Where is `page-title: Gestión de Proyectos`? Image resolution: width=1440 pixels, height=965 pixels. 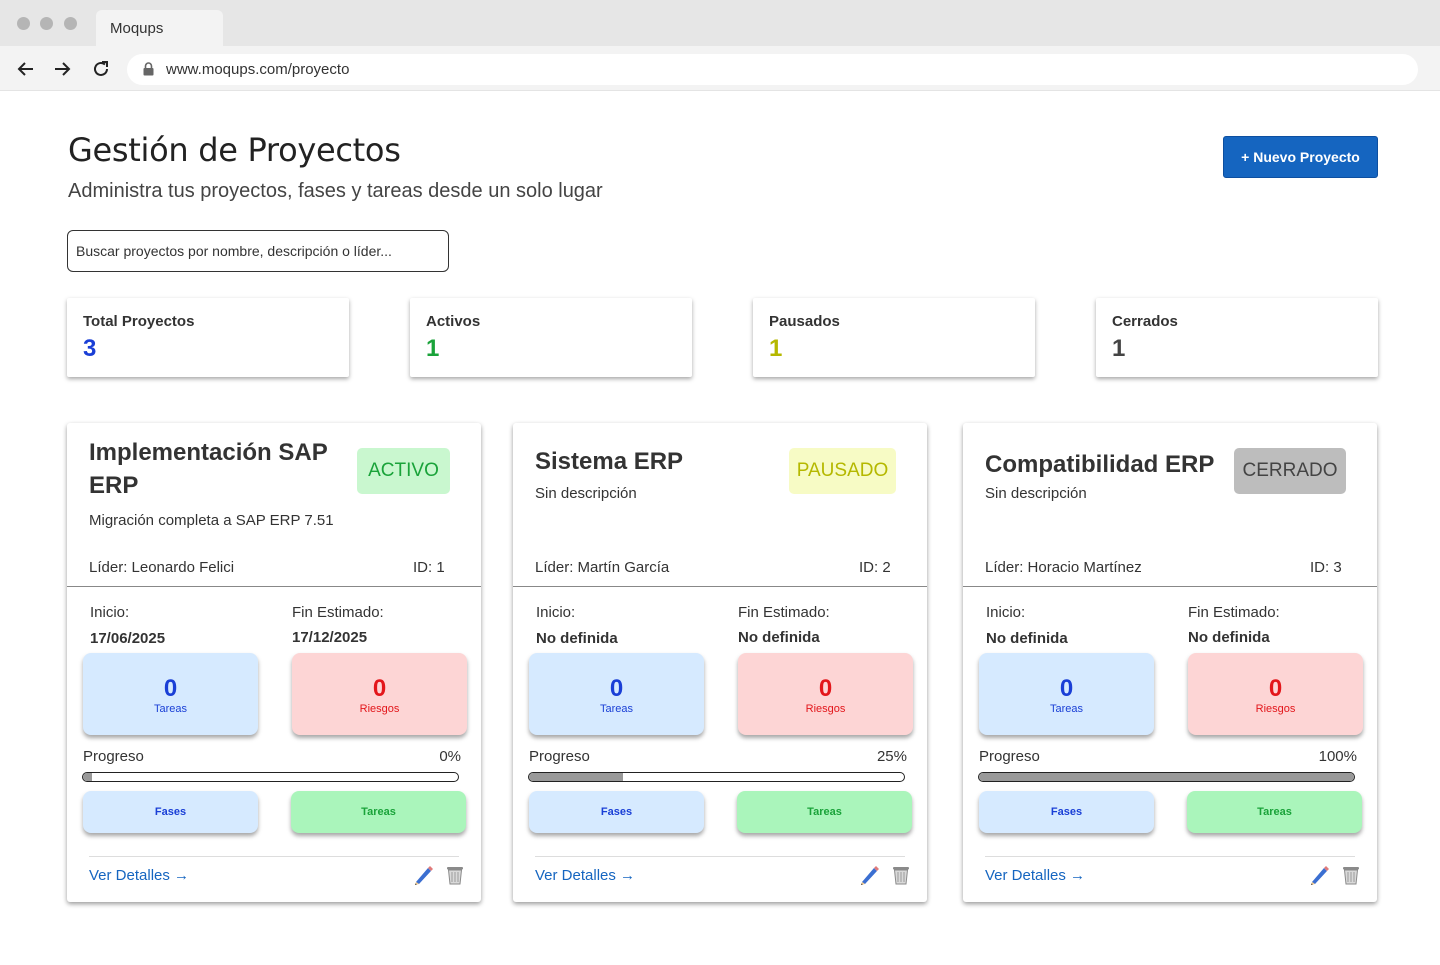 page-title: Gestión de Proyectos is located at coordinates (234, 150).